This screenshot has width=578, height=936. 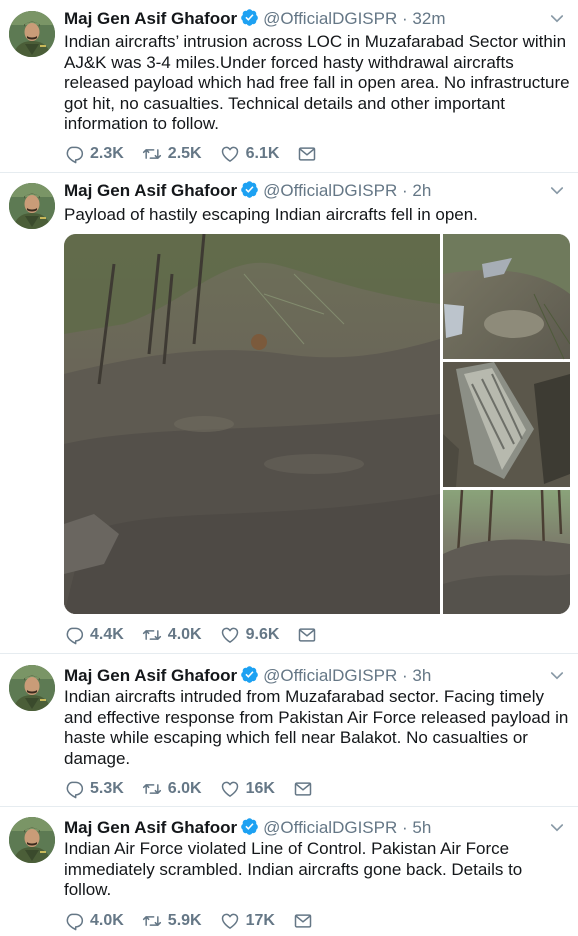 I want to click on tweet-timestamp: 2h, so click(x=421, y=190).